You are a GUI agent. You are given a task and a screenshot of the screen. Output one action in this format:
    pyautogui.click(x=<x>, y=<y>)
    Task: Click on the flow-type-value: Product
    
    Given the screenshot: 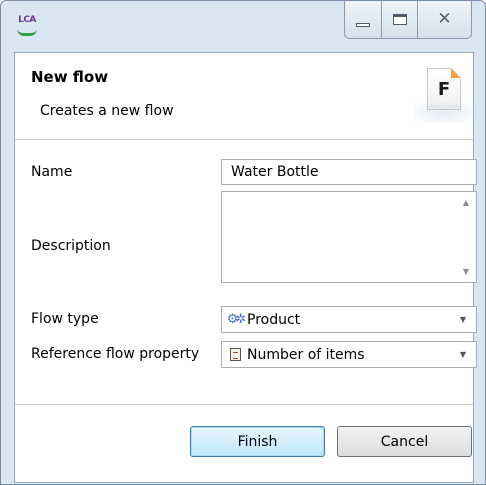 What is the action you would take?
    pyautogui.click(x=274, y=319)
    